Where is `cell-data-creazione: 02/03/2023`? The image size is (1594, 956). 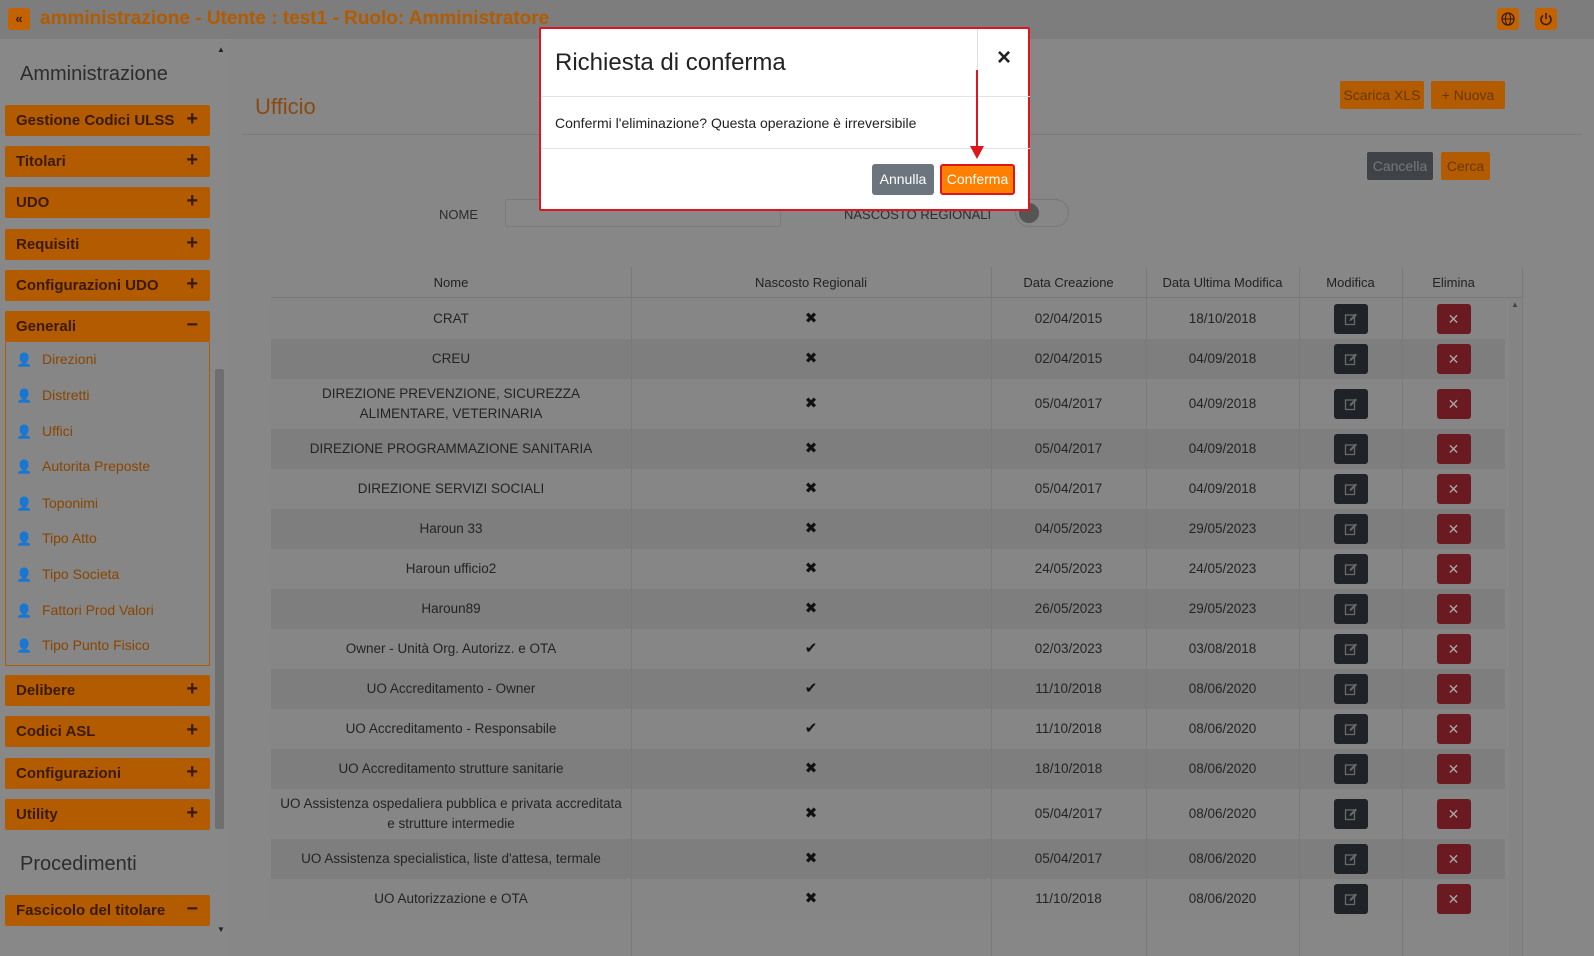 cell-data-creazione: 02/03/2023 is located at coordinates (1068, 649).